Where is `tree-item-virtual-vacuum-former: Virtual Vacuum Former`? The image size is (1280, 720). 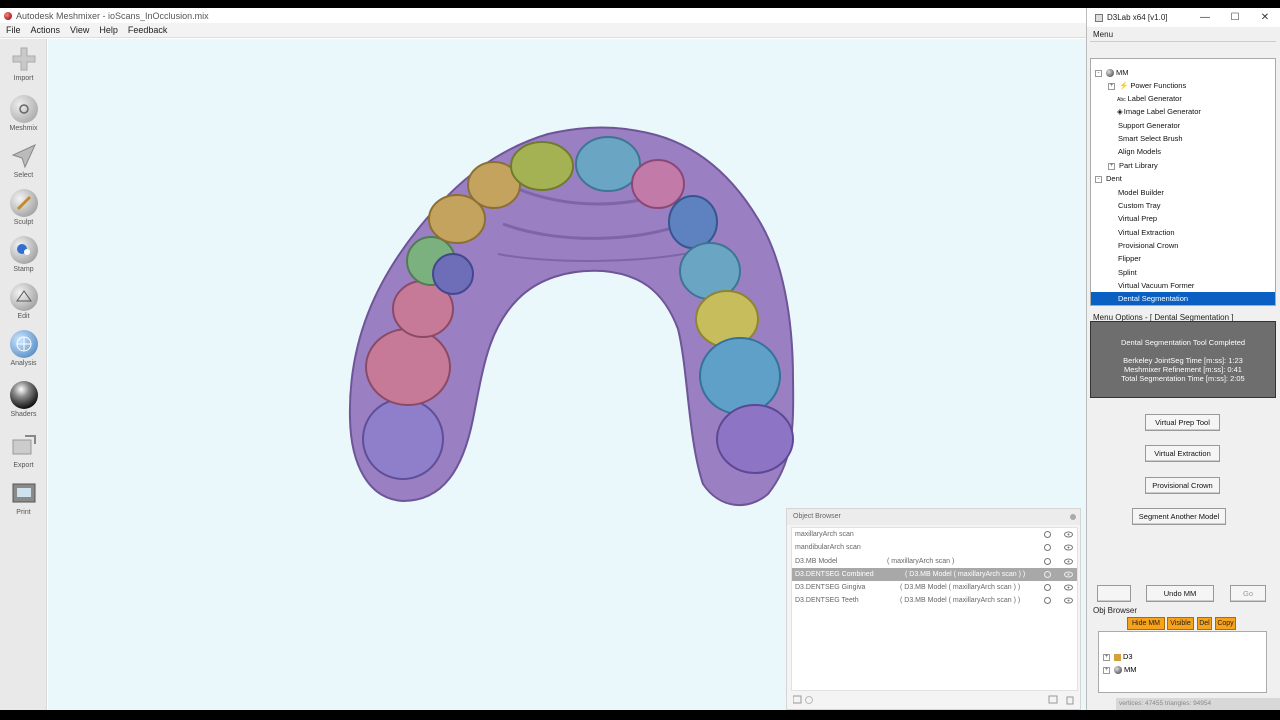
tree-item-virtual-vacuum-former: Virtual Vacuum Former is located at coordinates (1156, 285).